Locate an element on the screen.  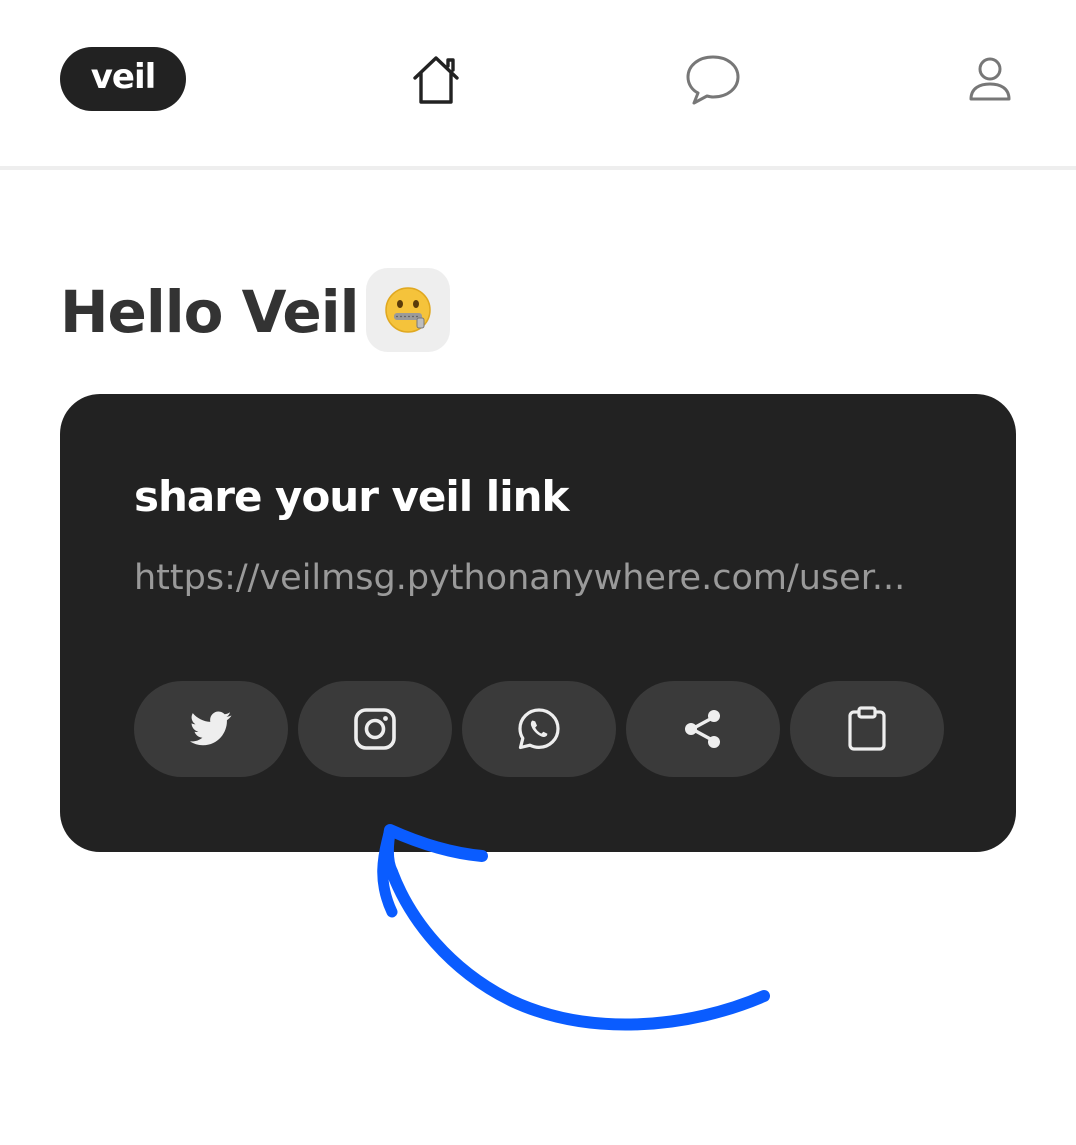
twitter-icon is located at coordinates (211, 728).